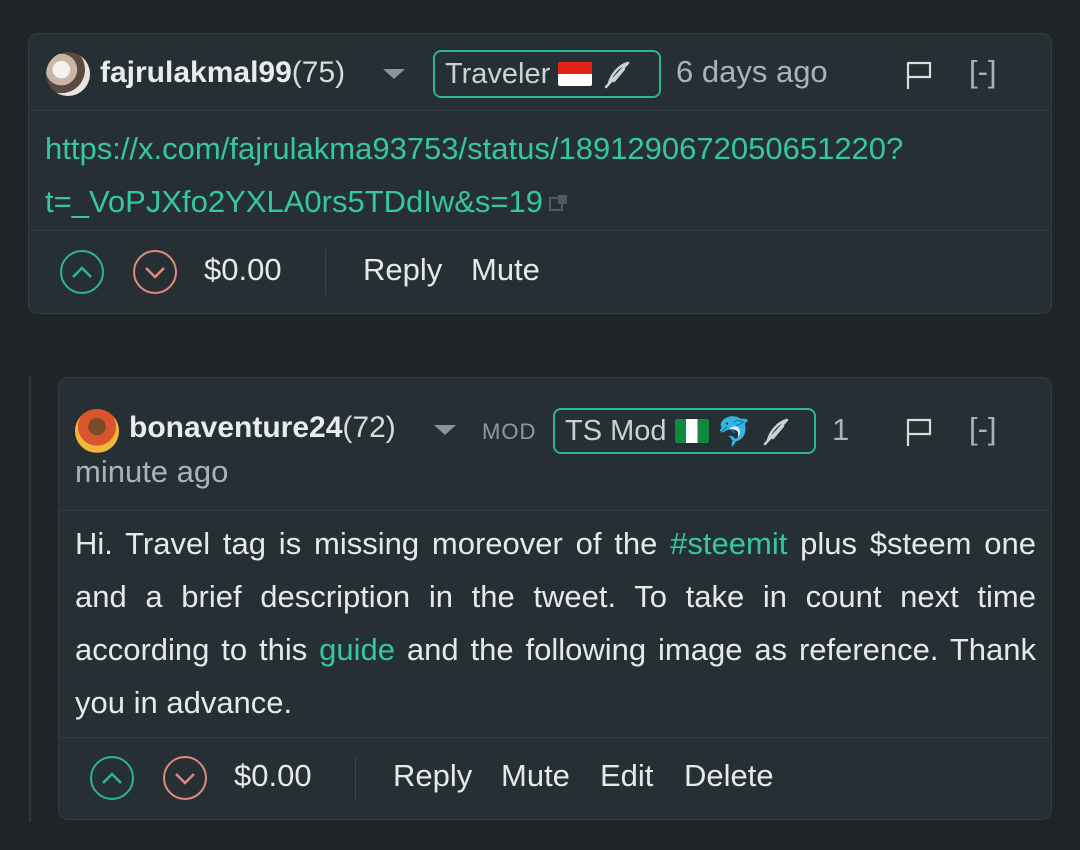  Describe the element at coordinates (509, 431) in the screenshot. I see `role-label: MOD` at that location.